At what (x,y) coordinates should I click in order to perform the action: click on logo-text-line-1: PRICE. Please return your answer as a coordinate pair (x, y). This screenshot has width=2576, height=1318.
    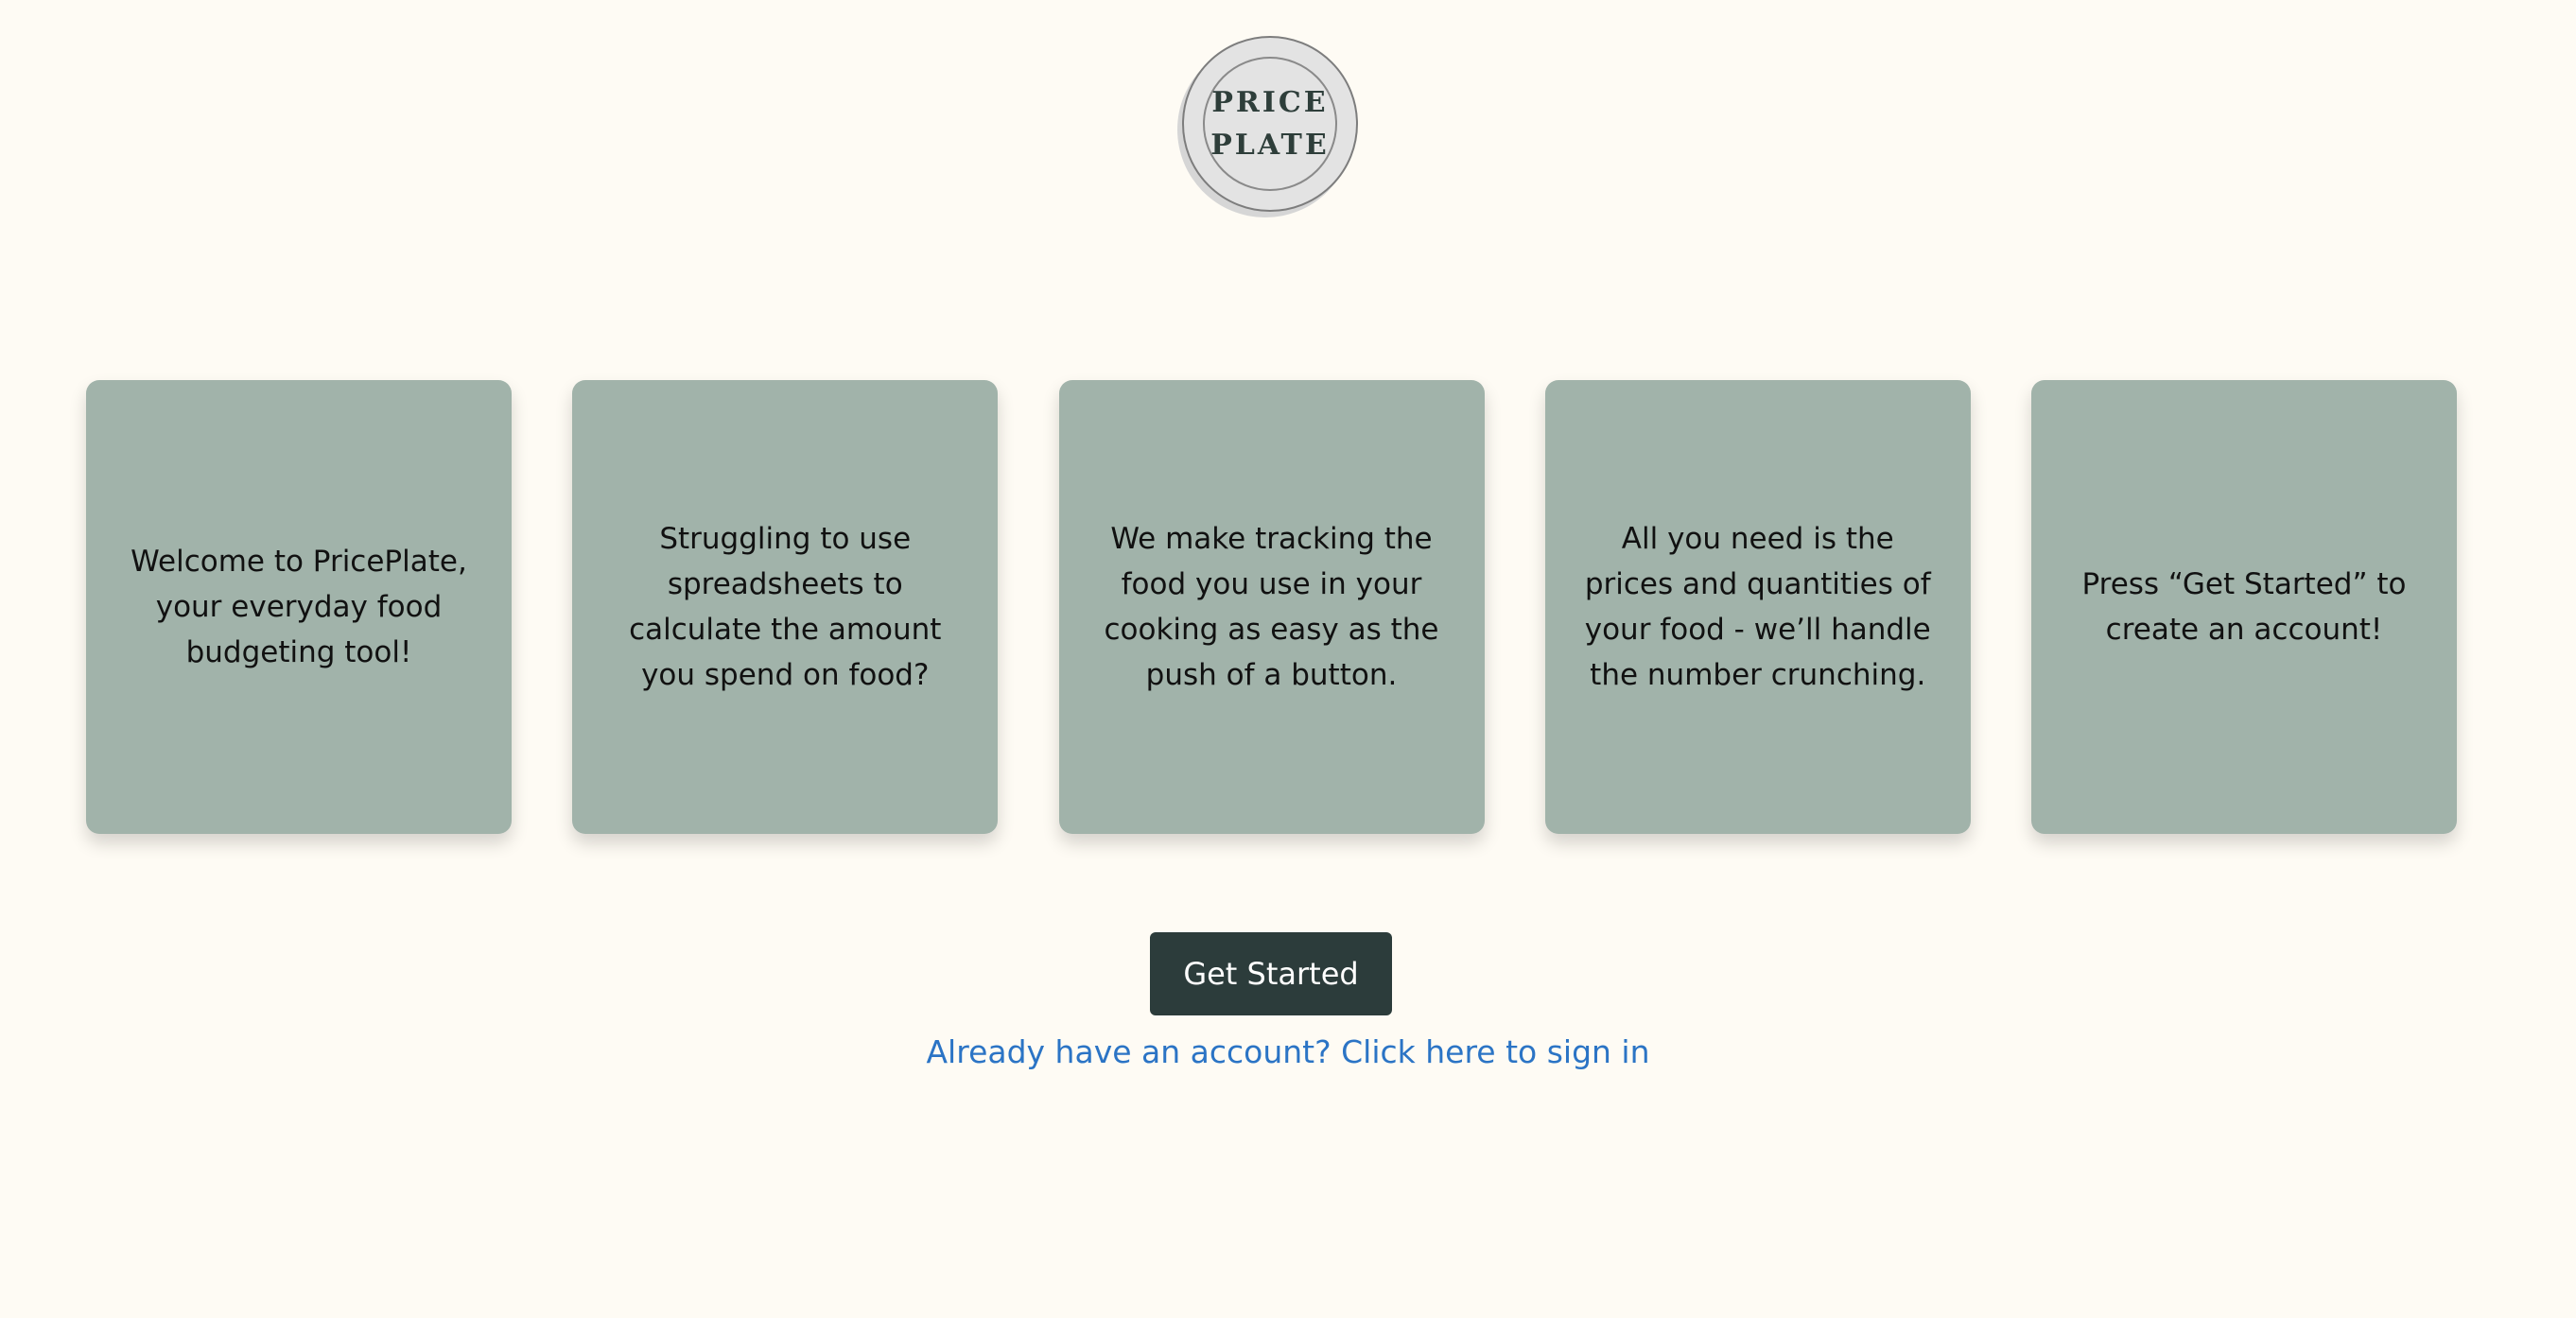
    Looking at the image, I should click on (1270, 102).